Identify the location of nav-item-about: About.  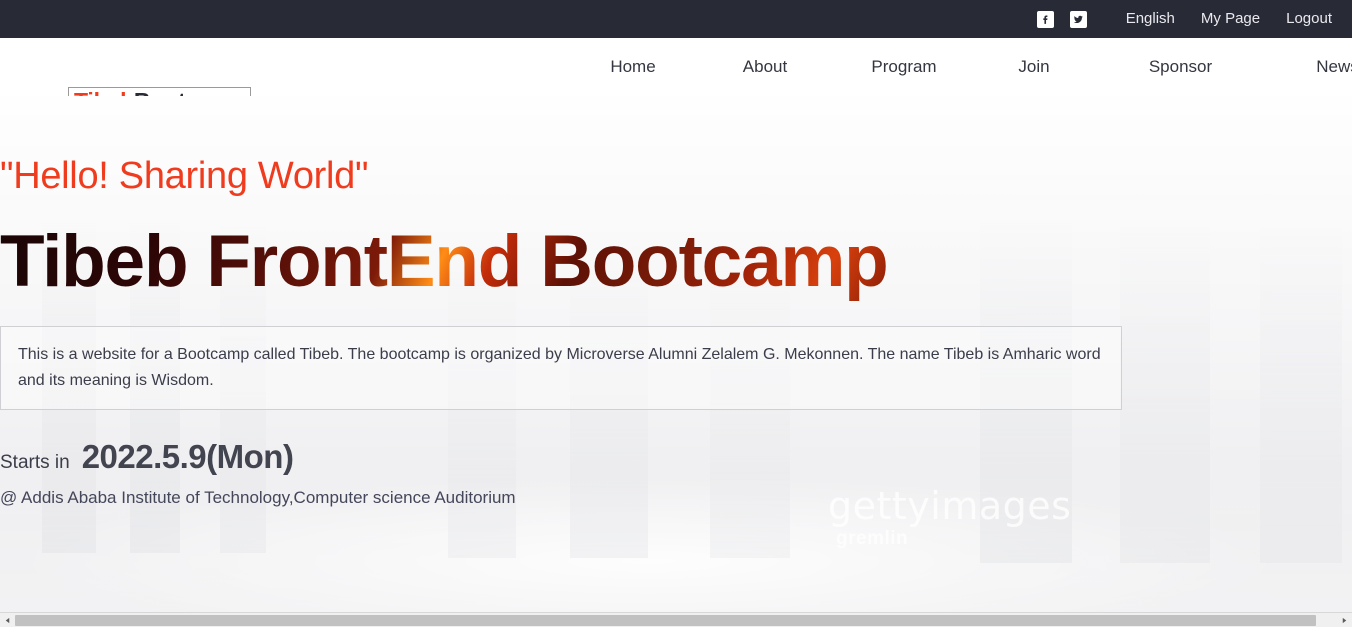
(765, 67).